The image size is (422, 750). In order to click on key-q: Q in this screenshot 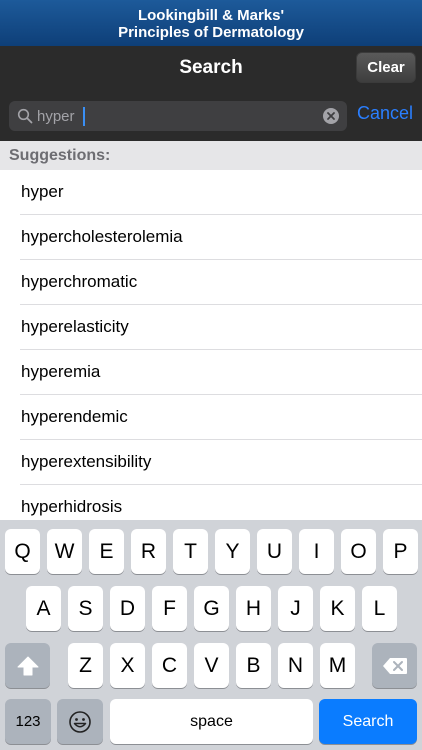, I will do `click(22, 551)`.